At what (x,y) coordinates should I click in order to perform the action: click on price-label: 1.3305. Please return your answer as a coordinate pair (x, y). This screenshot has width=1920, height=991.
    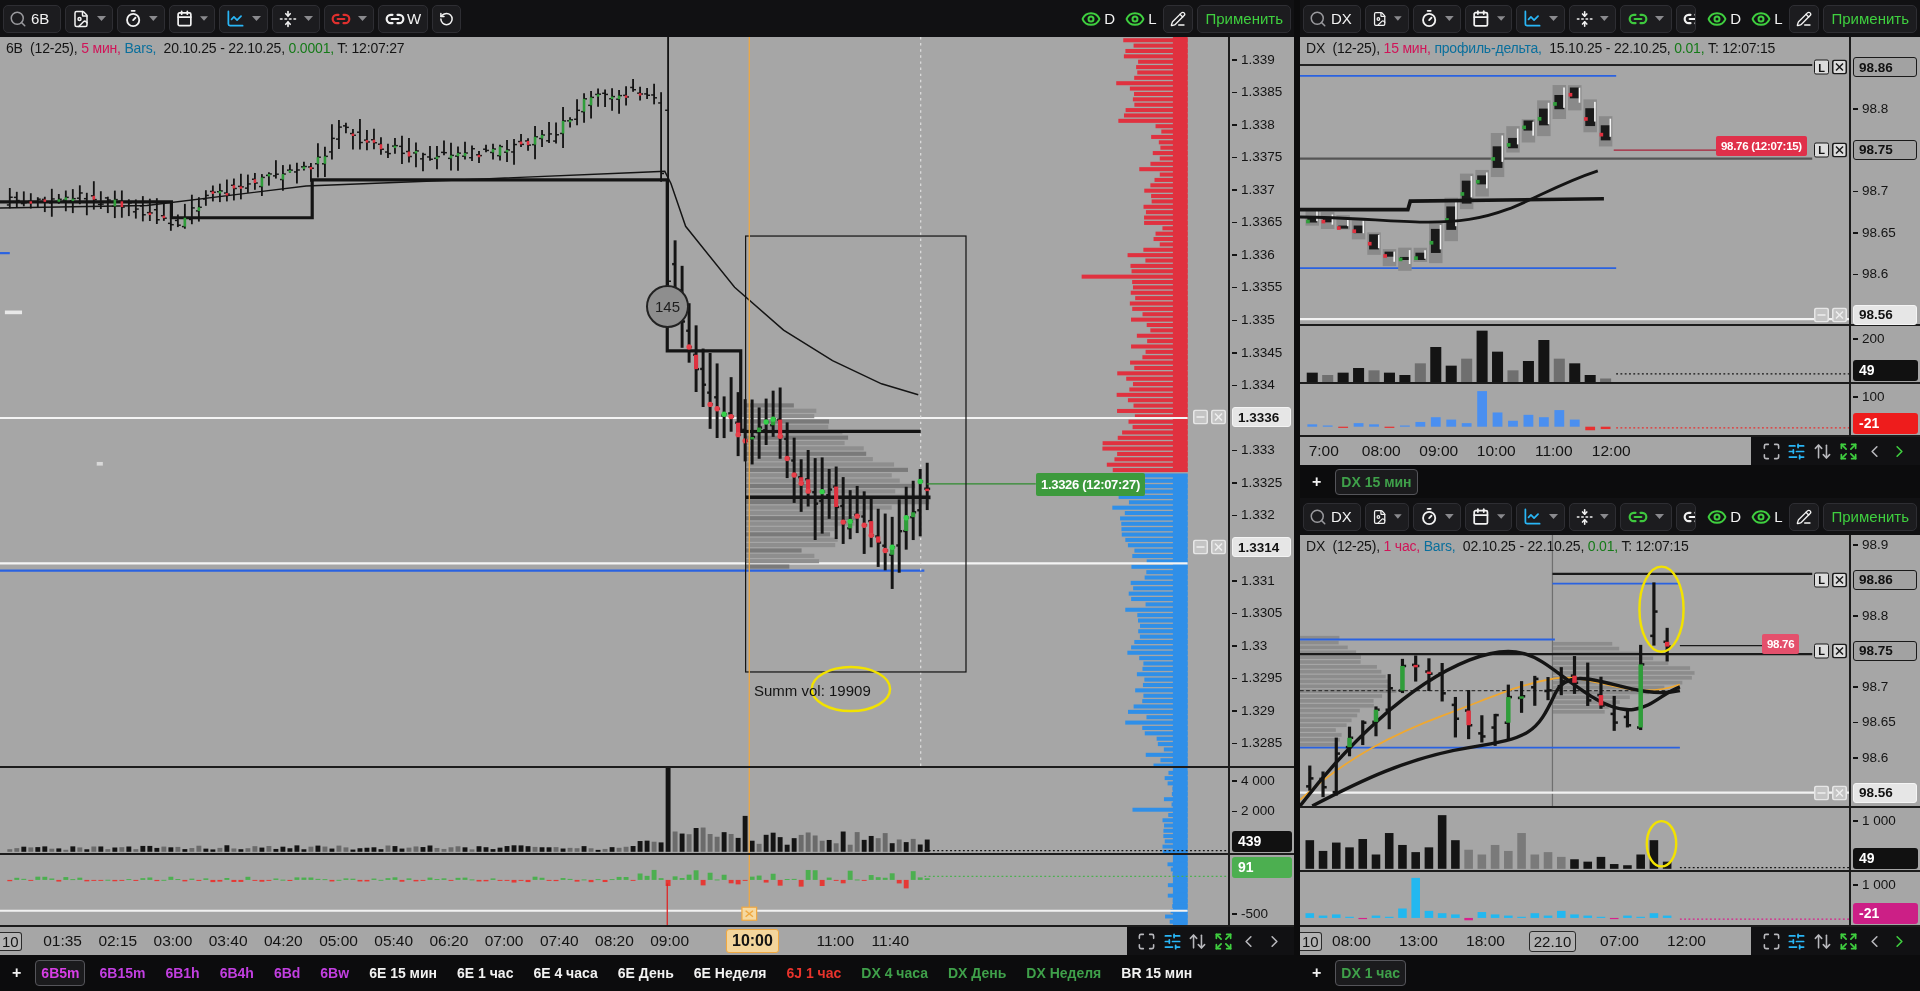
    Looking at the image, I should click on (1256, 613).